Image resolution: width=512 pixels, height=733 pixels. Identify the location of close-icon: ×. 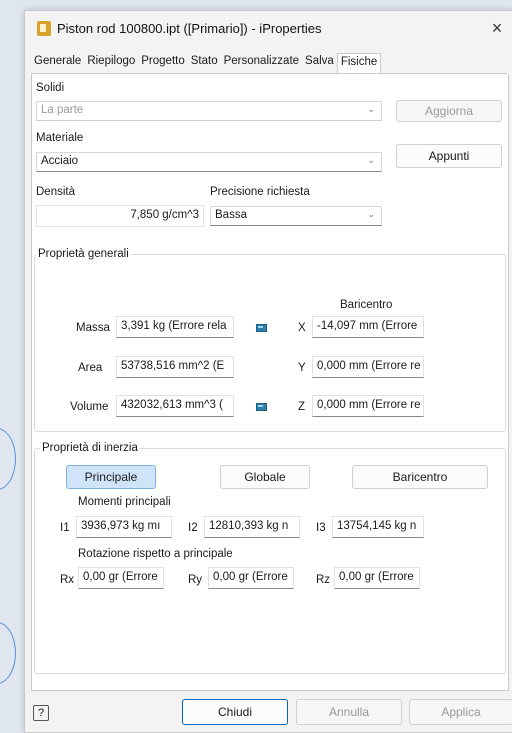
(497, 28).